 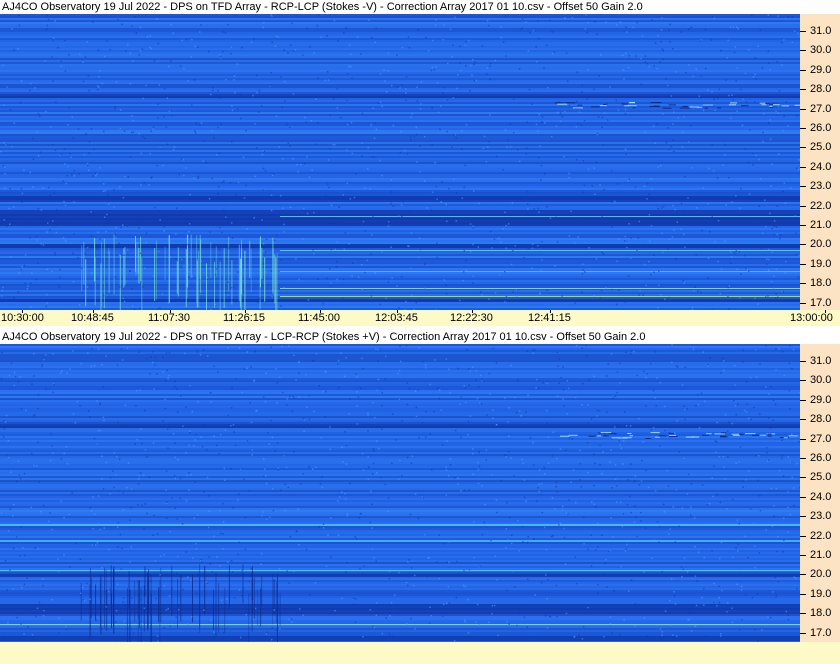 I want to click on time-label: 10:48:45, so click(x=92, y=318).